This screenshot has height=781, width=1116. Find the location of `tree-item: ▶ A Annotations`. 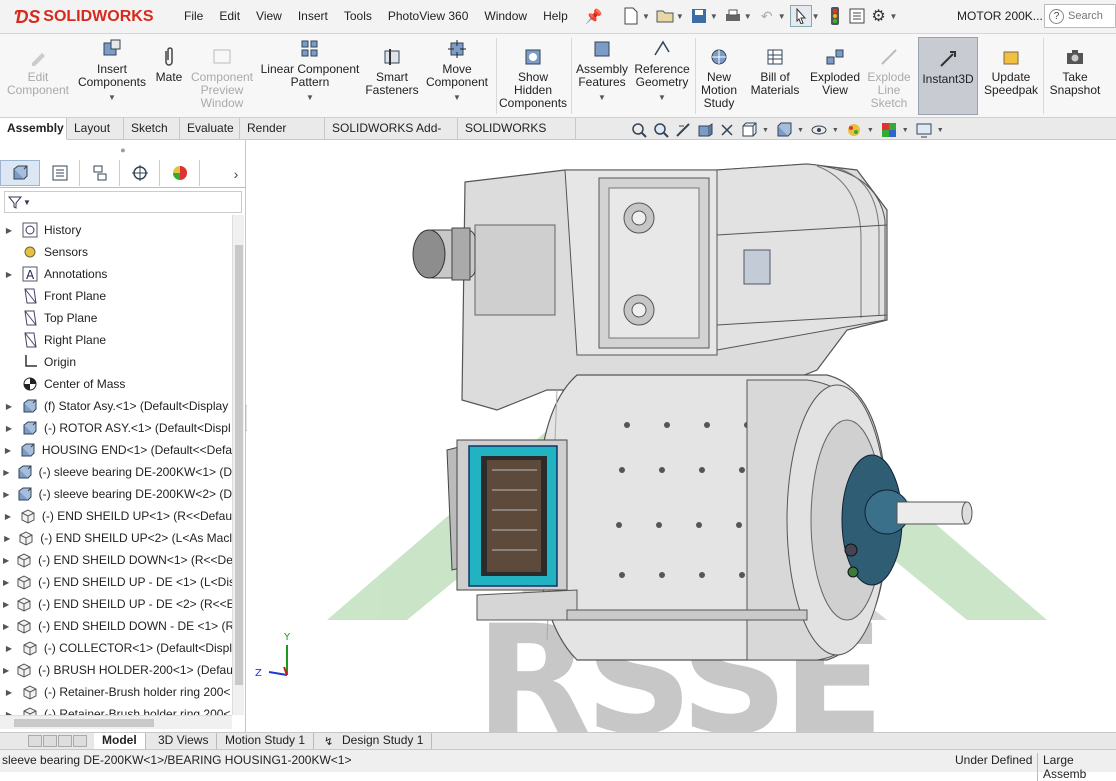

tree-item: ▶ A Annotations is located at coordinates (116, 274).